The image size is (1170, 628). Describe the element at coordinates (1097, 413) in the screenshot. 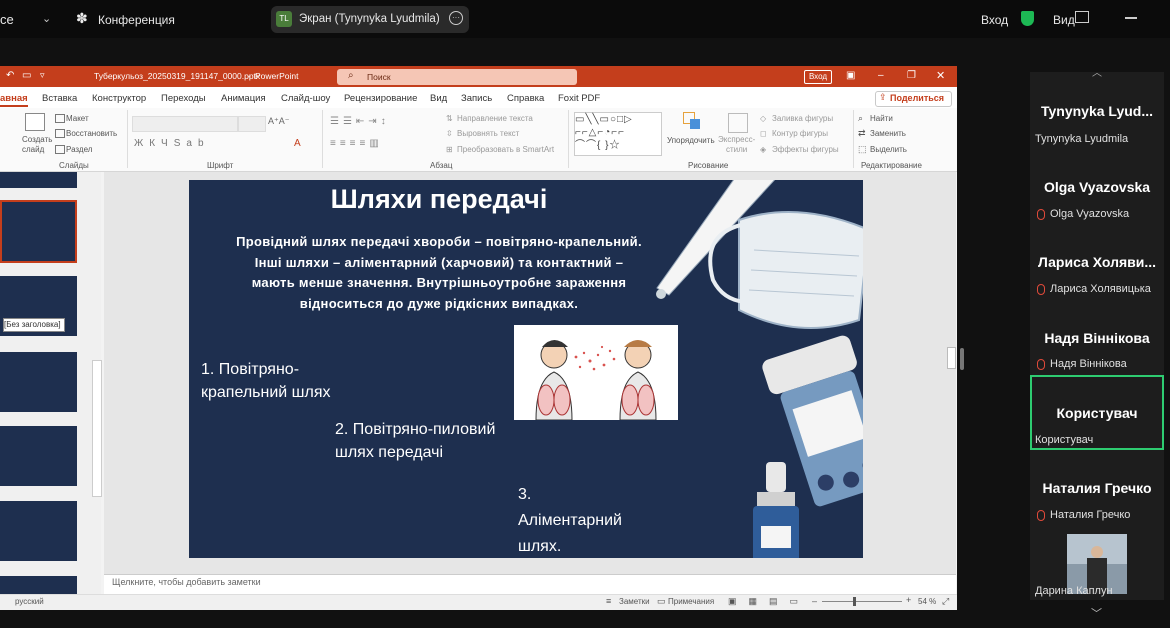

I see `participant-tile-name: Користувач` at that location.